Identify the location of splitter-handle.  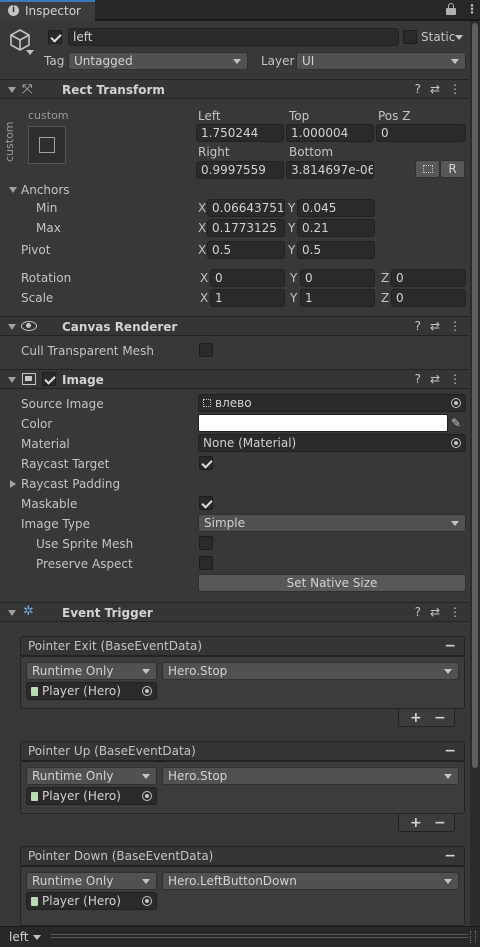
(259, 936).